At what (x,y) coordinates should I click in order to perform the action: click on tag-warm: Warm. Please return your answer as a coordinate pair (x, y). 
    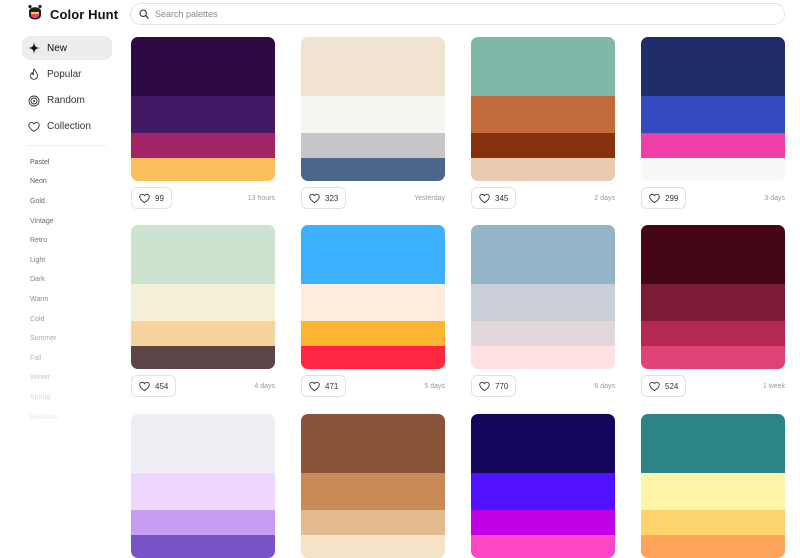
    Looking at the image, I should click on (67, 300).